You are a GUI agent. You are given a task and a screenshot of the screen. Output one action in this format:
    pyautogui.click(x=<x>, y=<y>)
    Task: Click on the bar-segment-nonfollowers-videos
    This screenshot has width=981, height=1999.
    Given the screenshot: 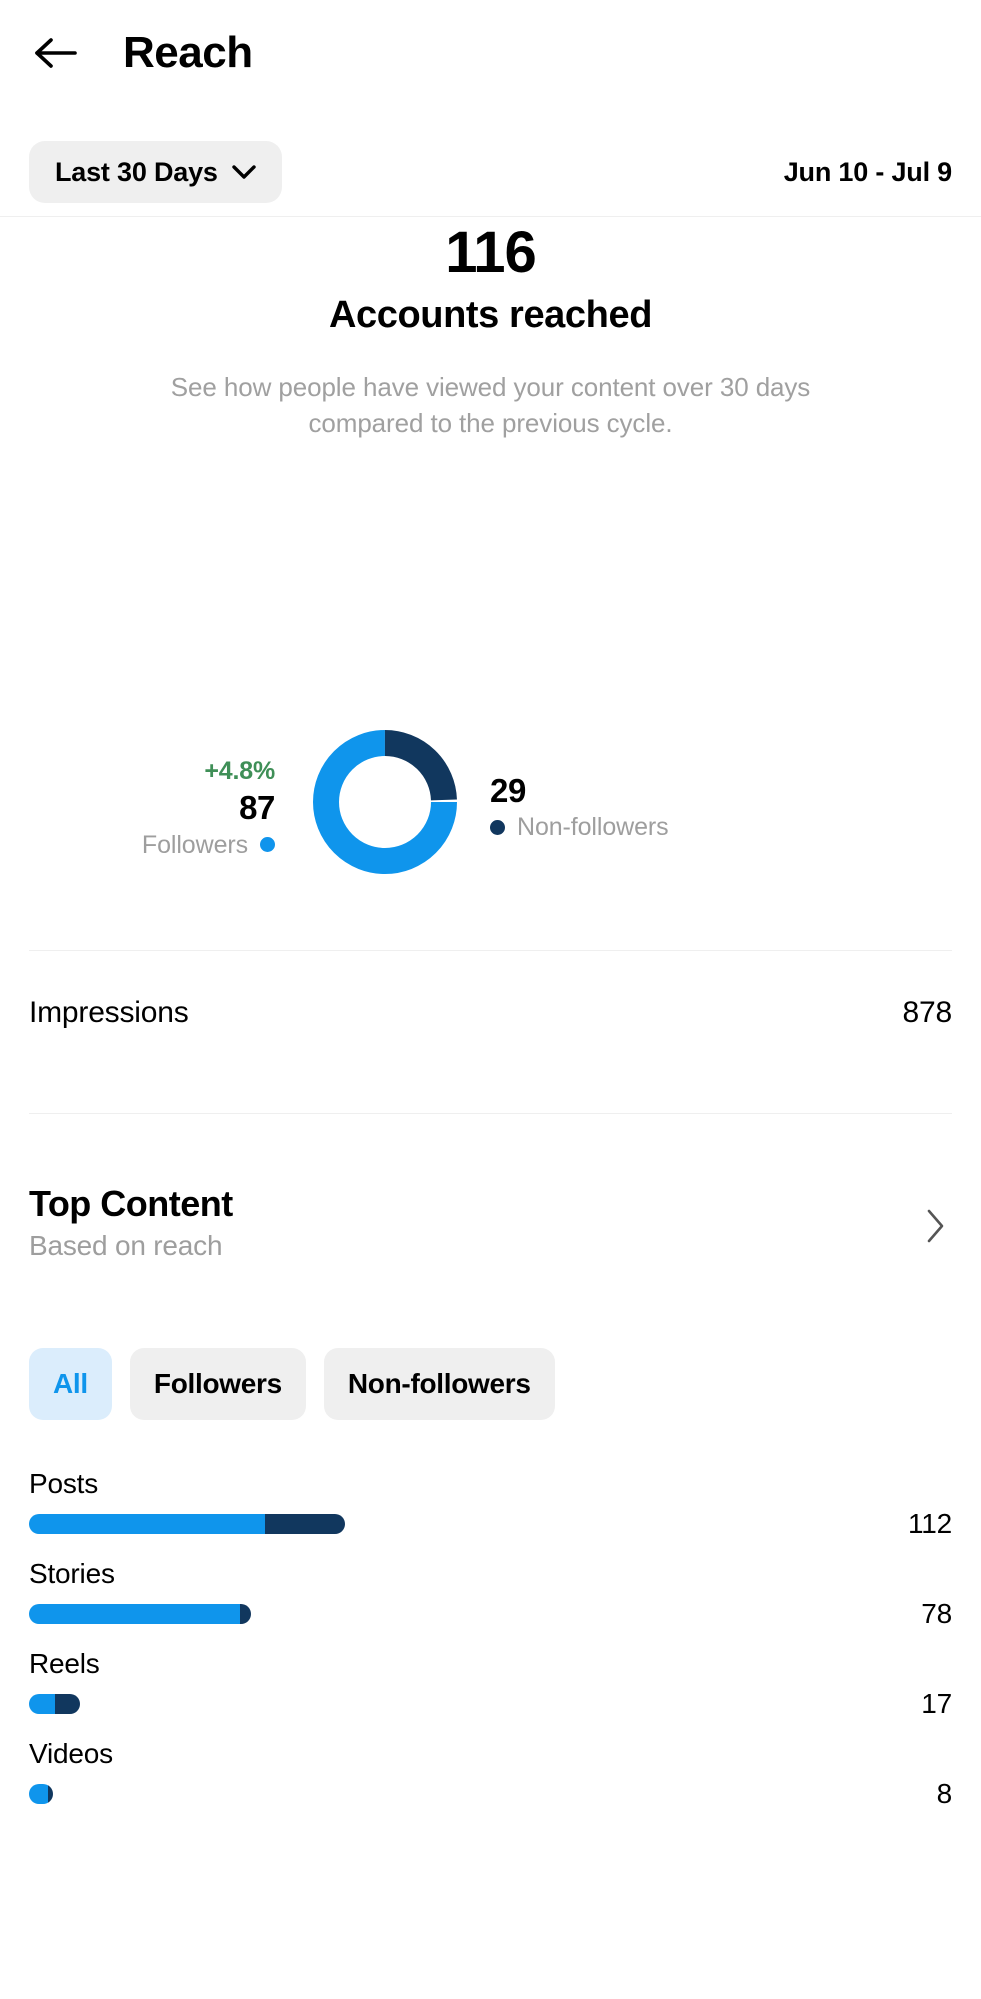 What is the action you would take?
    pyautogui.click(x=50, y=1794)
    